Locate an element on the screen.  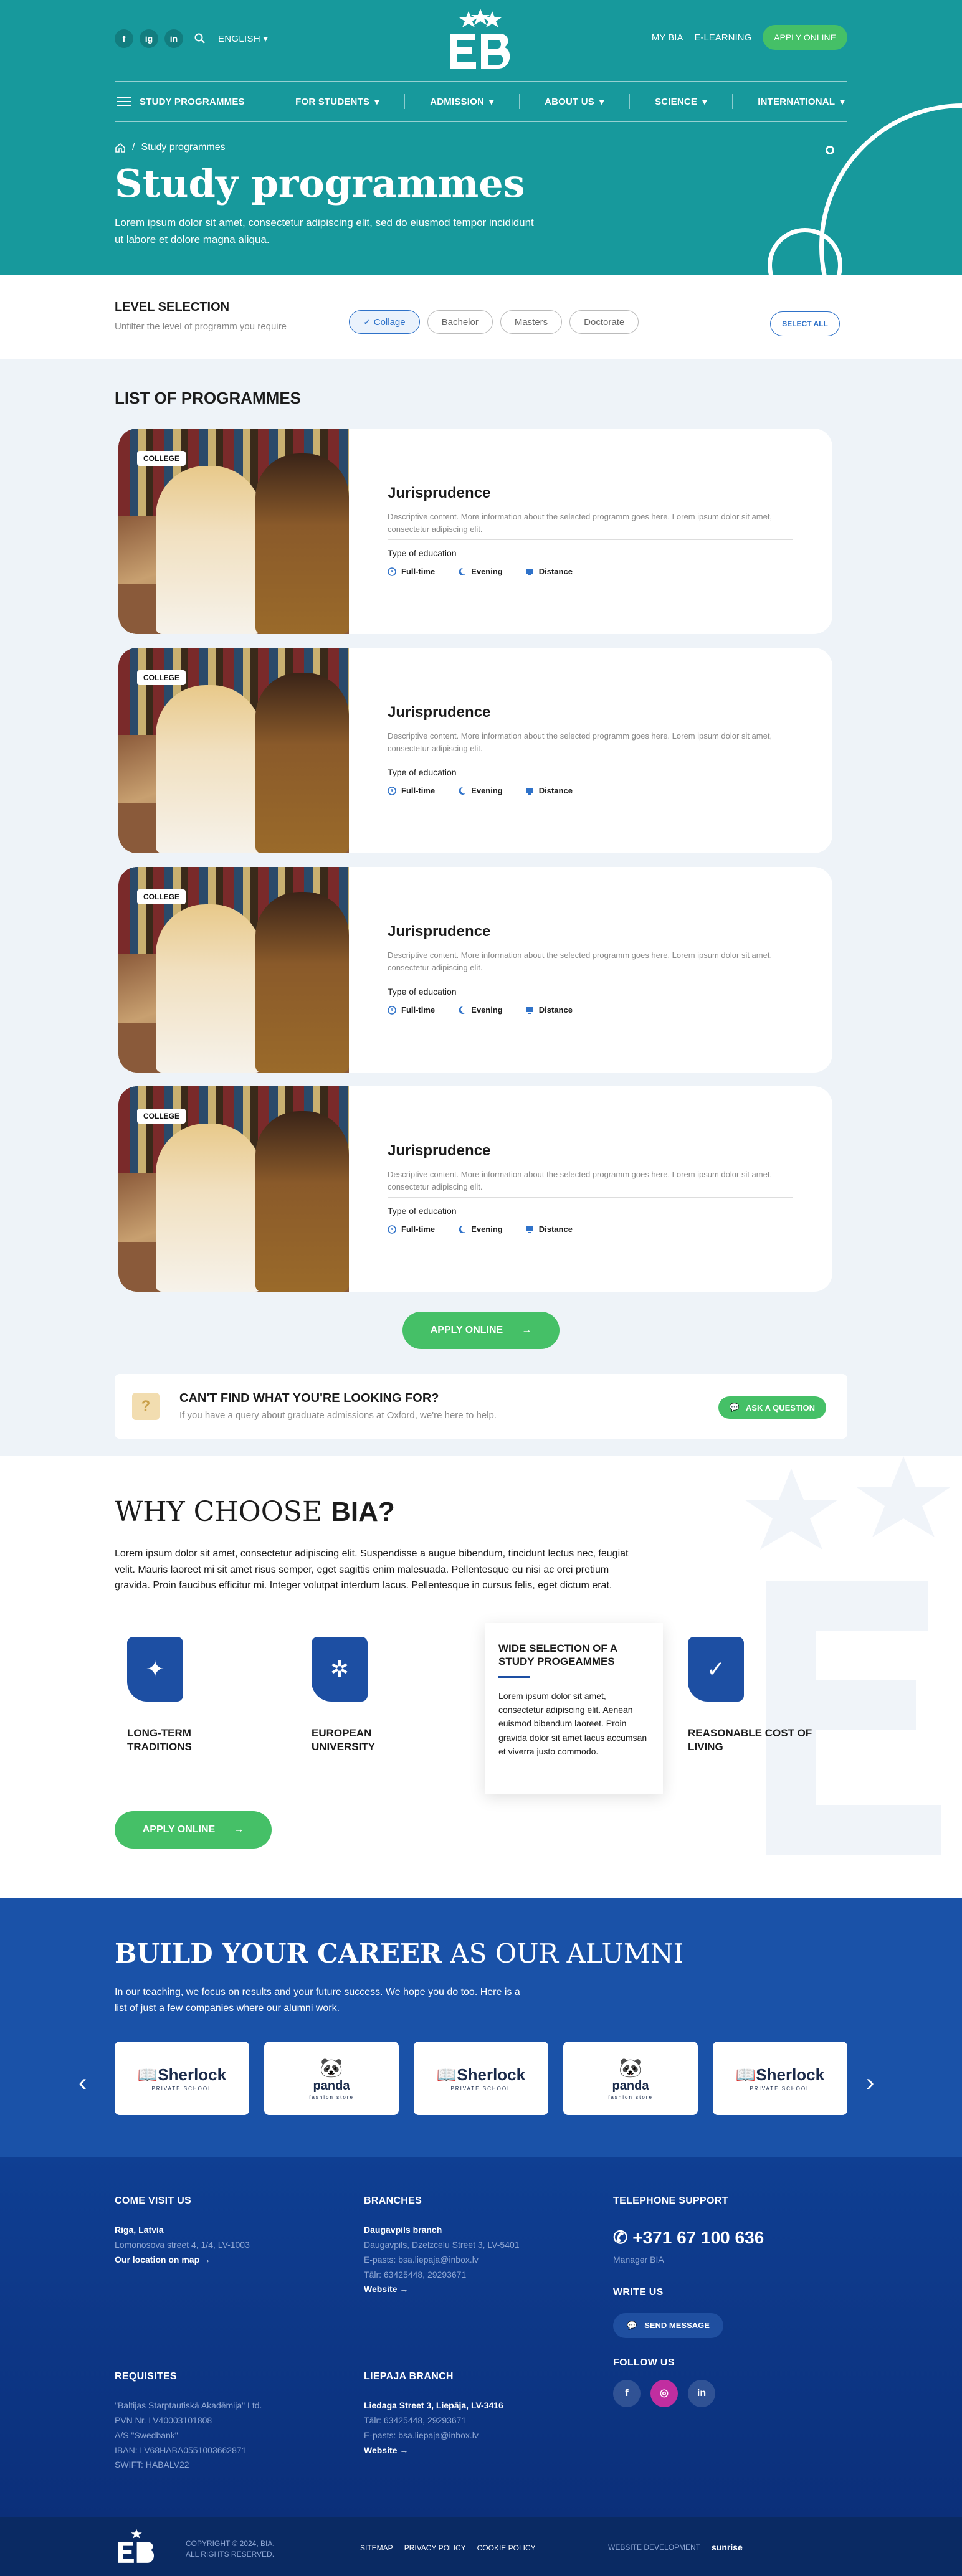
chip-bachelor: Bachelor is located at coordinates (460, 322).